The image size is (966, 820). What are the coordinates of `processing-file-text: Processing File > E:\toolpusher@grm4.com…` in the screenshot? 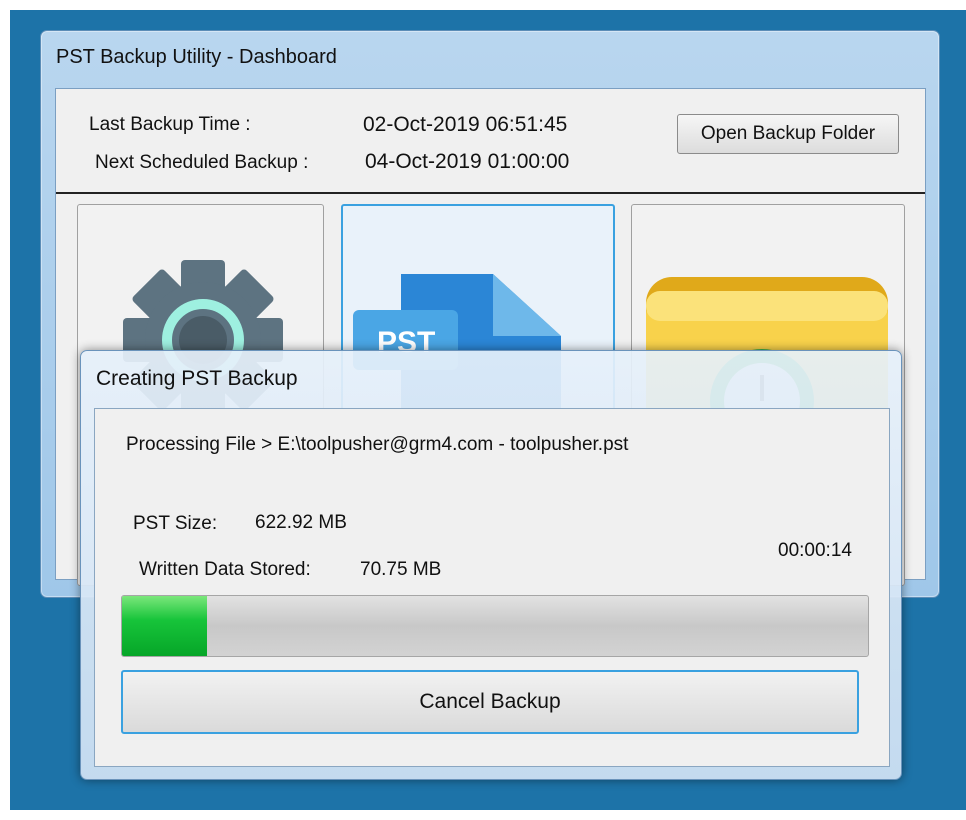 It's located at (377, 444).